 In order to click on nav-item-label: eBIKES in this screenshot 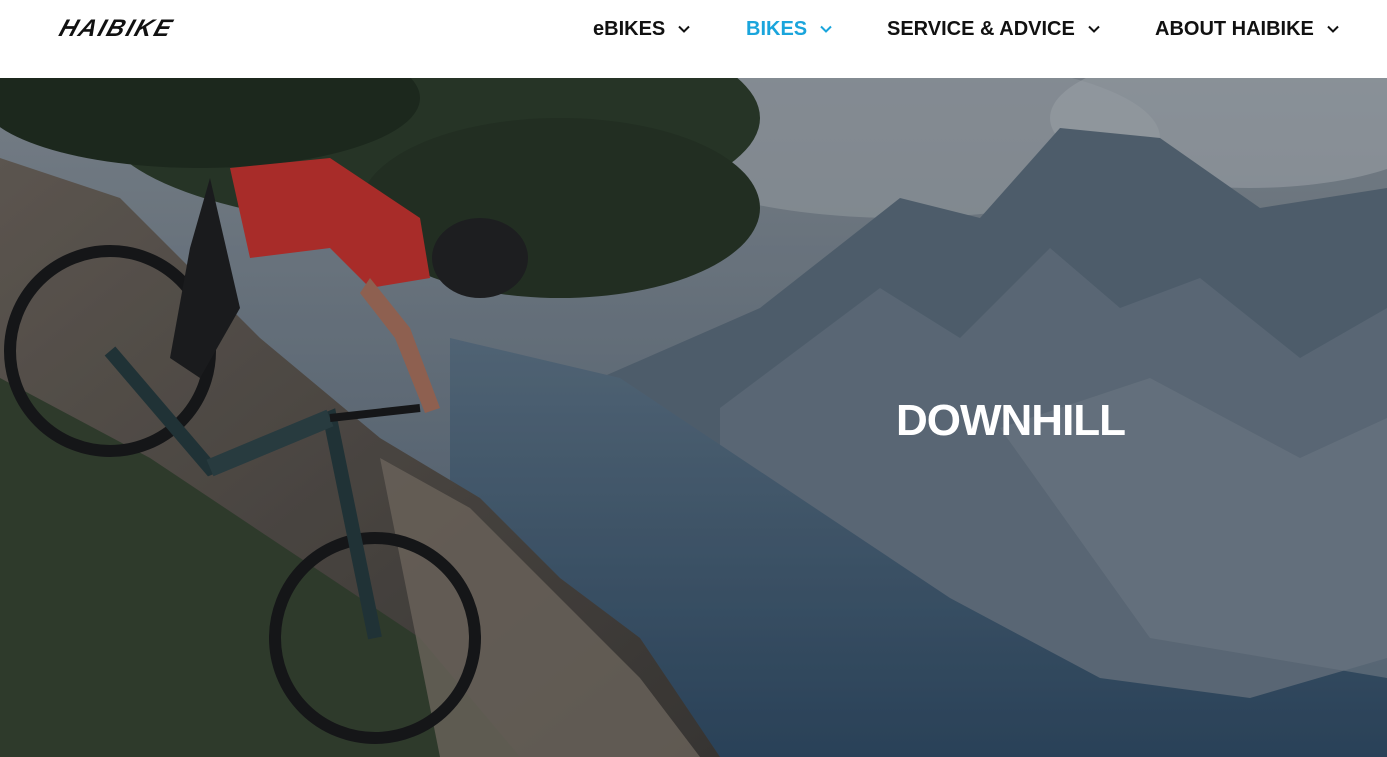, I will do `click(629, 28)`.